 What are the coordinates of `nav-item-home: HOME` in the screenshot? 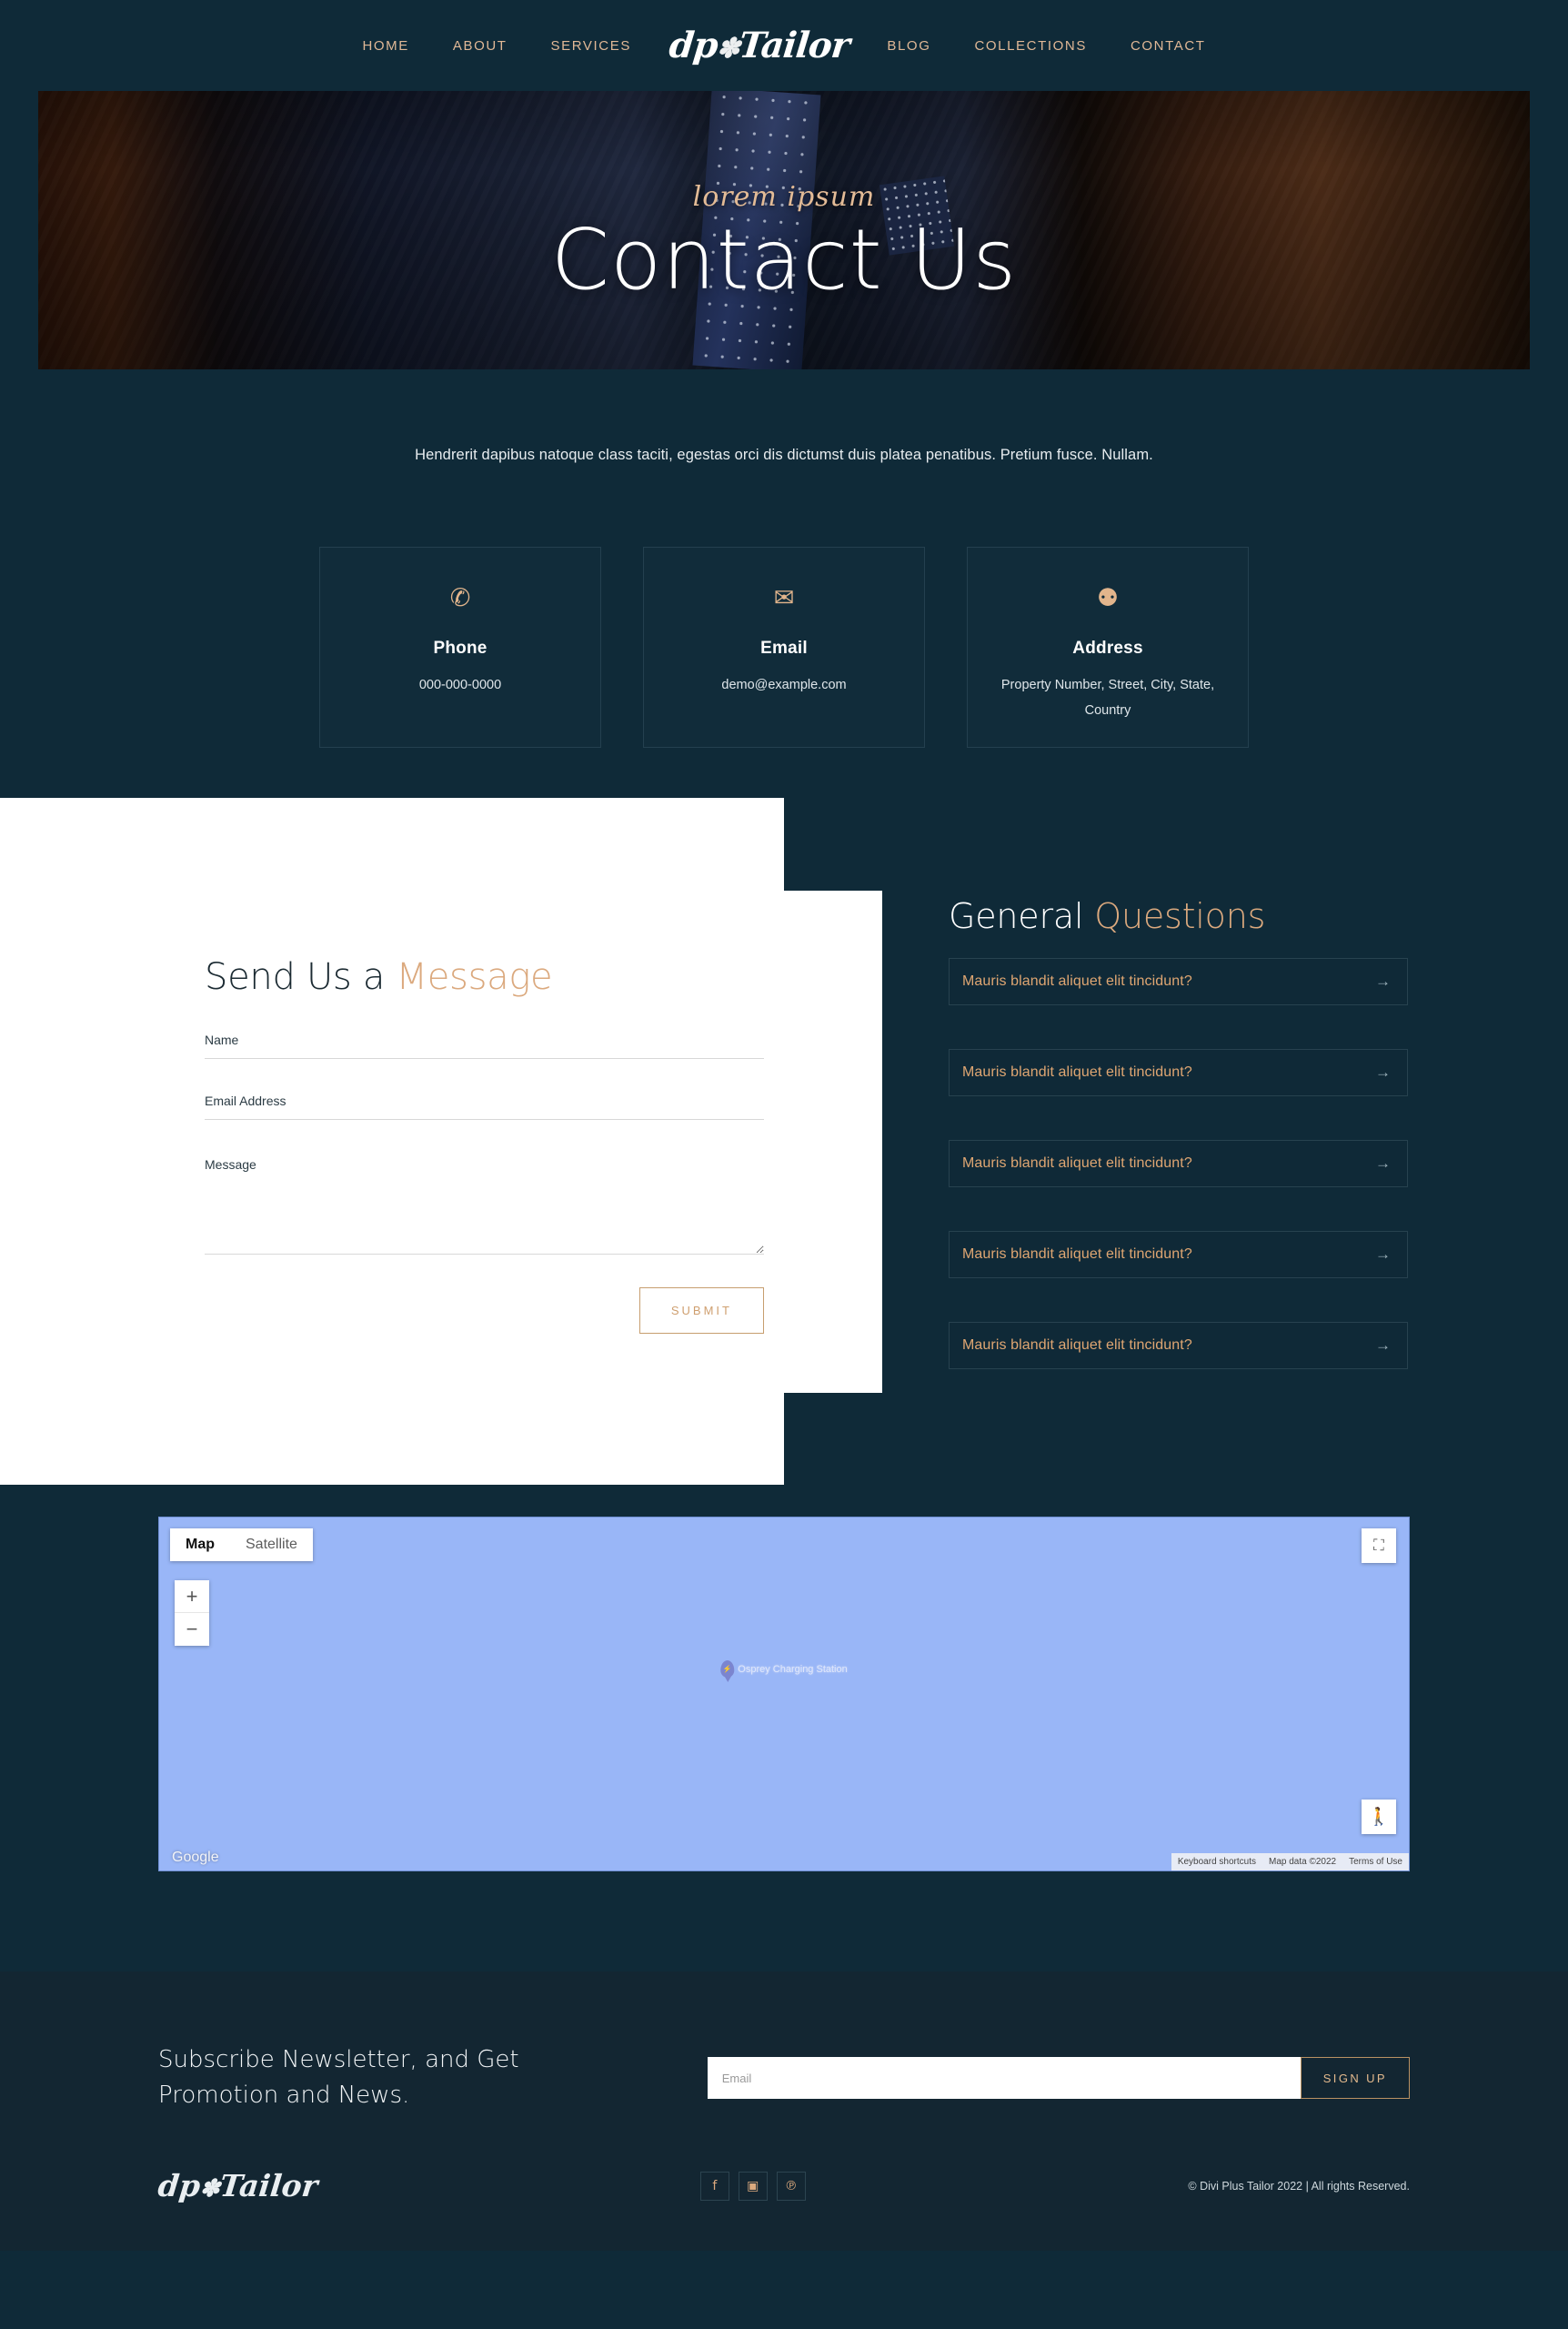 It's located at (385, 46).